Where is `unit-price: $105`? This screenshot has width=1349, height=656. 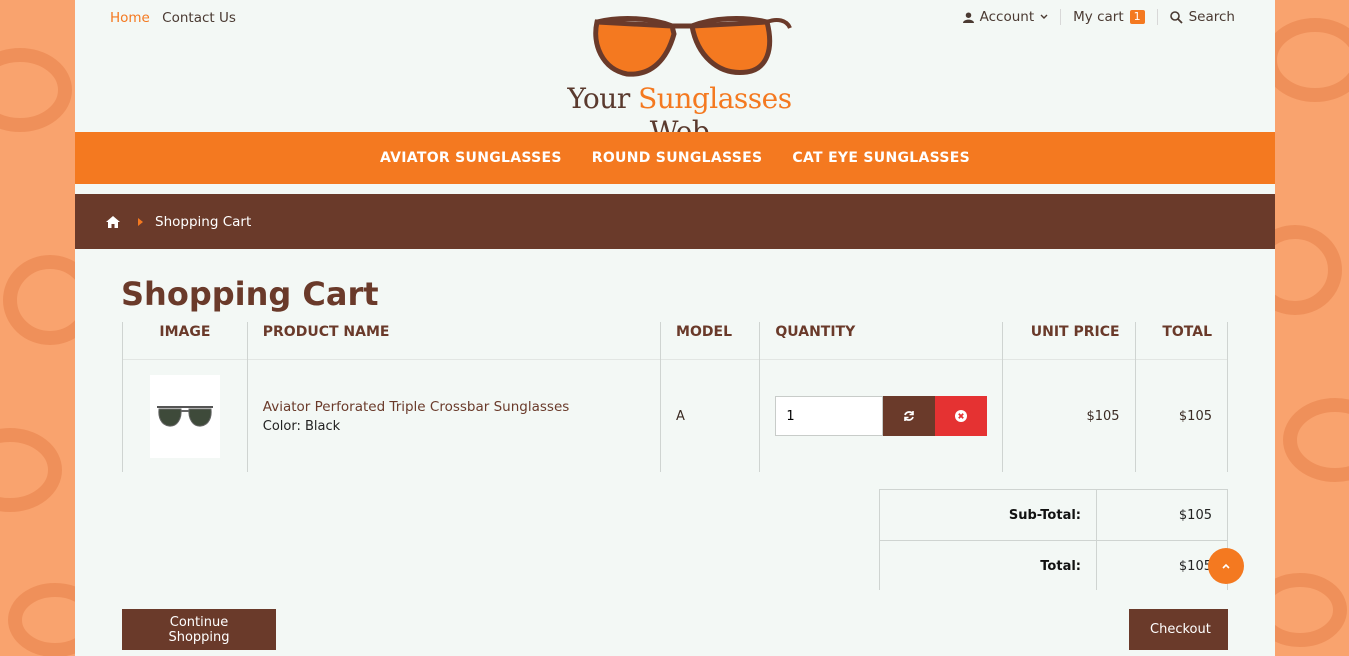
unit-price: $105 is located at coordinates (1069, 415).